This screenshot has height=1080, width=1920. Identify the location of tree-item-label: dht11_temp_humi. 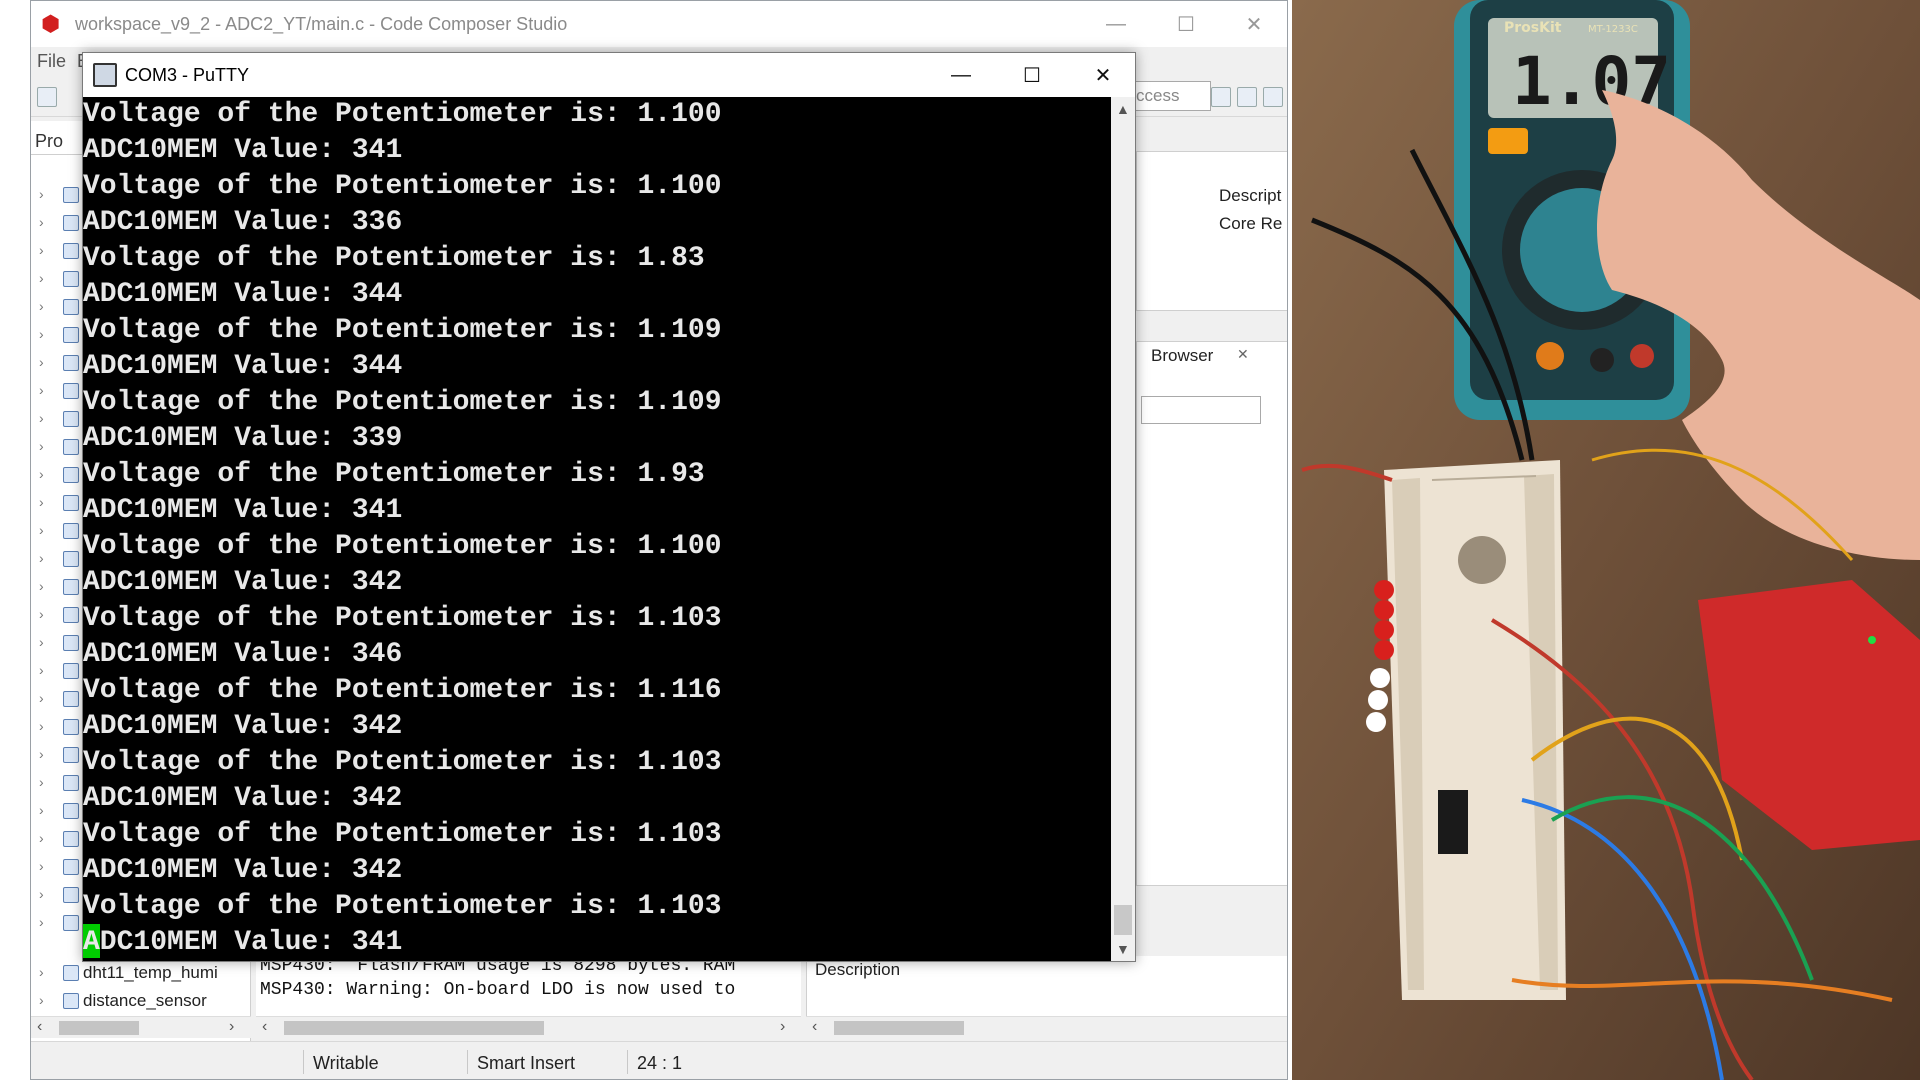
(150, 972).